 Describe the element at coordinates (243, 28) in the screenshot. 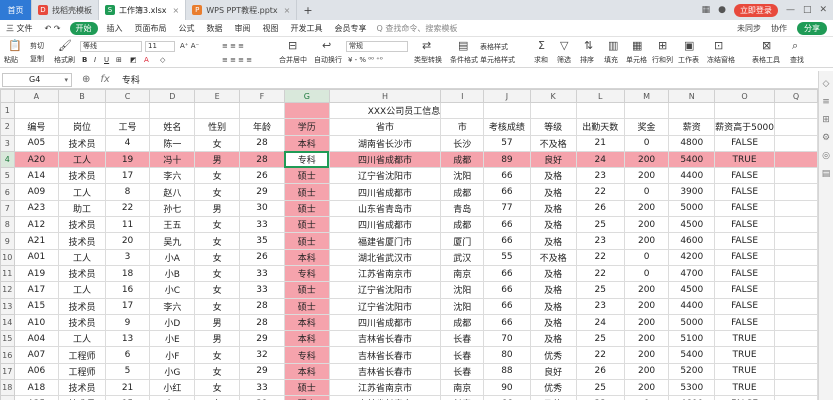

I see `menu-review: 审阅` at that location.